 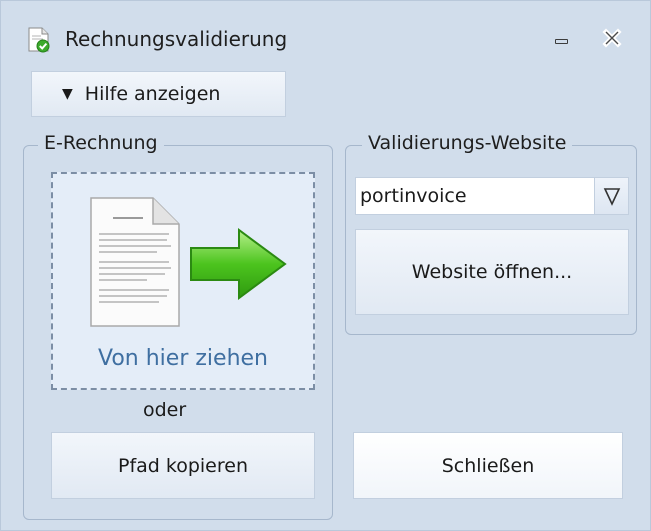 I want to click on close-button: Schließen, so click(x=488, y=465).